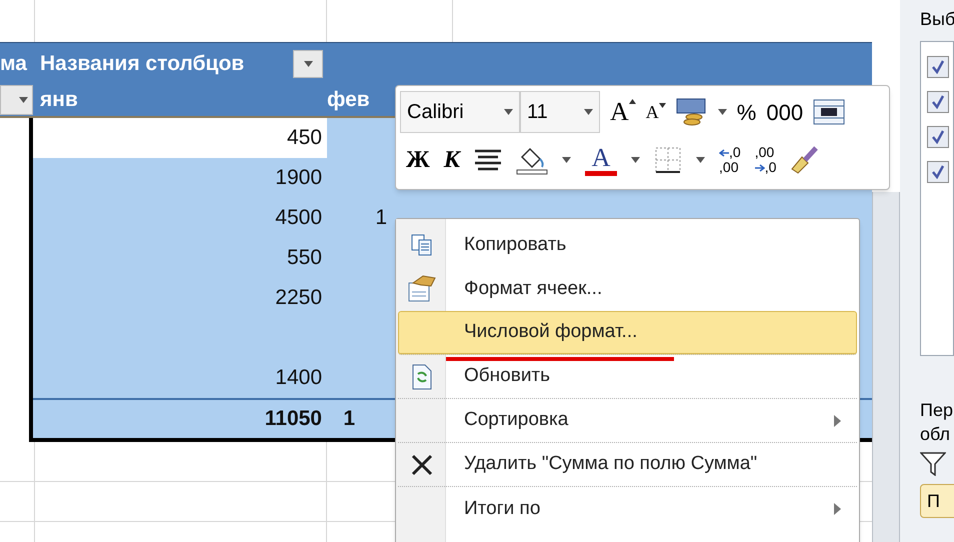 Image resolution: width=954 pixels, height=542 pixels. What do you see at coordinates (730, 160) in the screenshot?
I see `increase-decimal-button: ,0 ,00` at bounding box center [730, 160].